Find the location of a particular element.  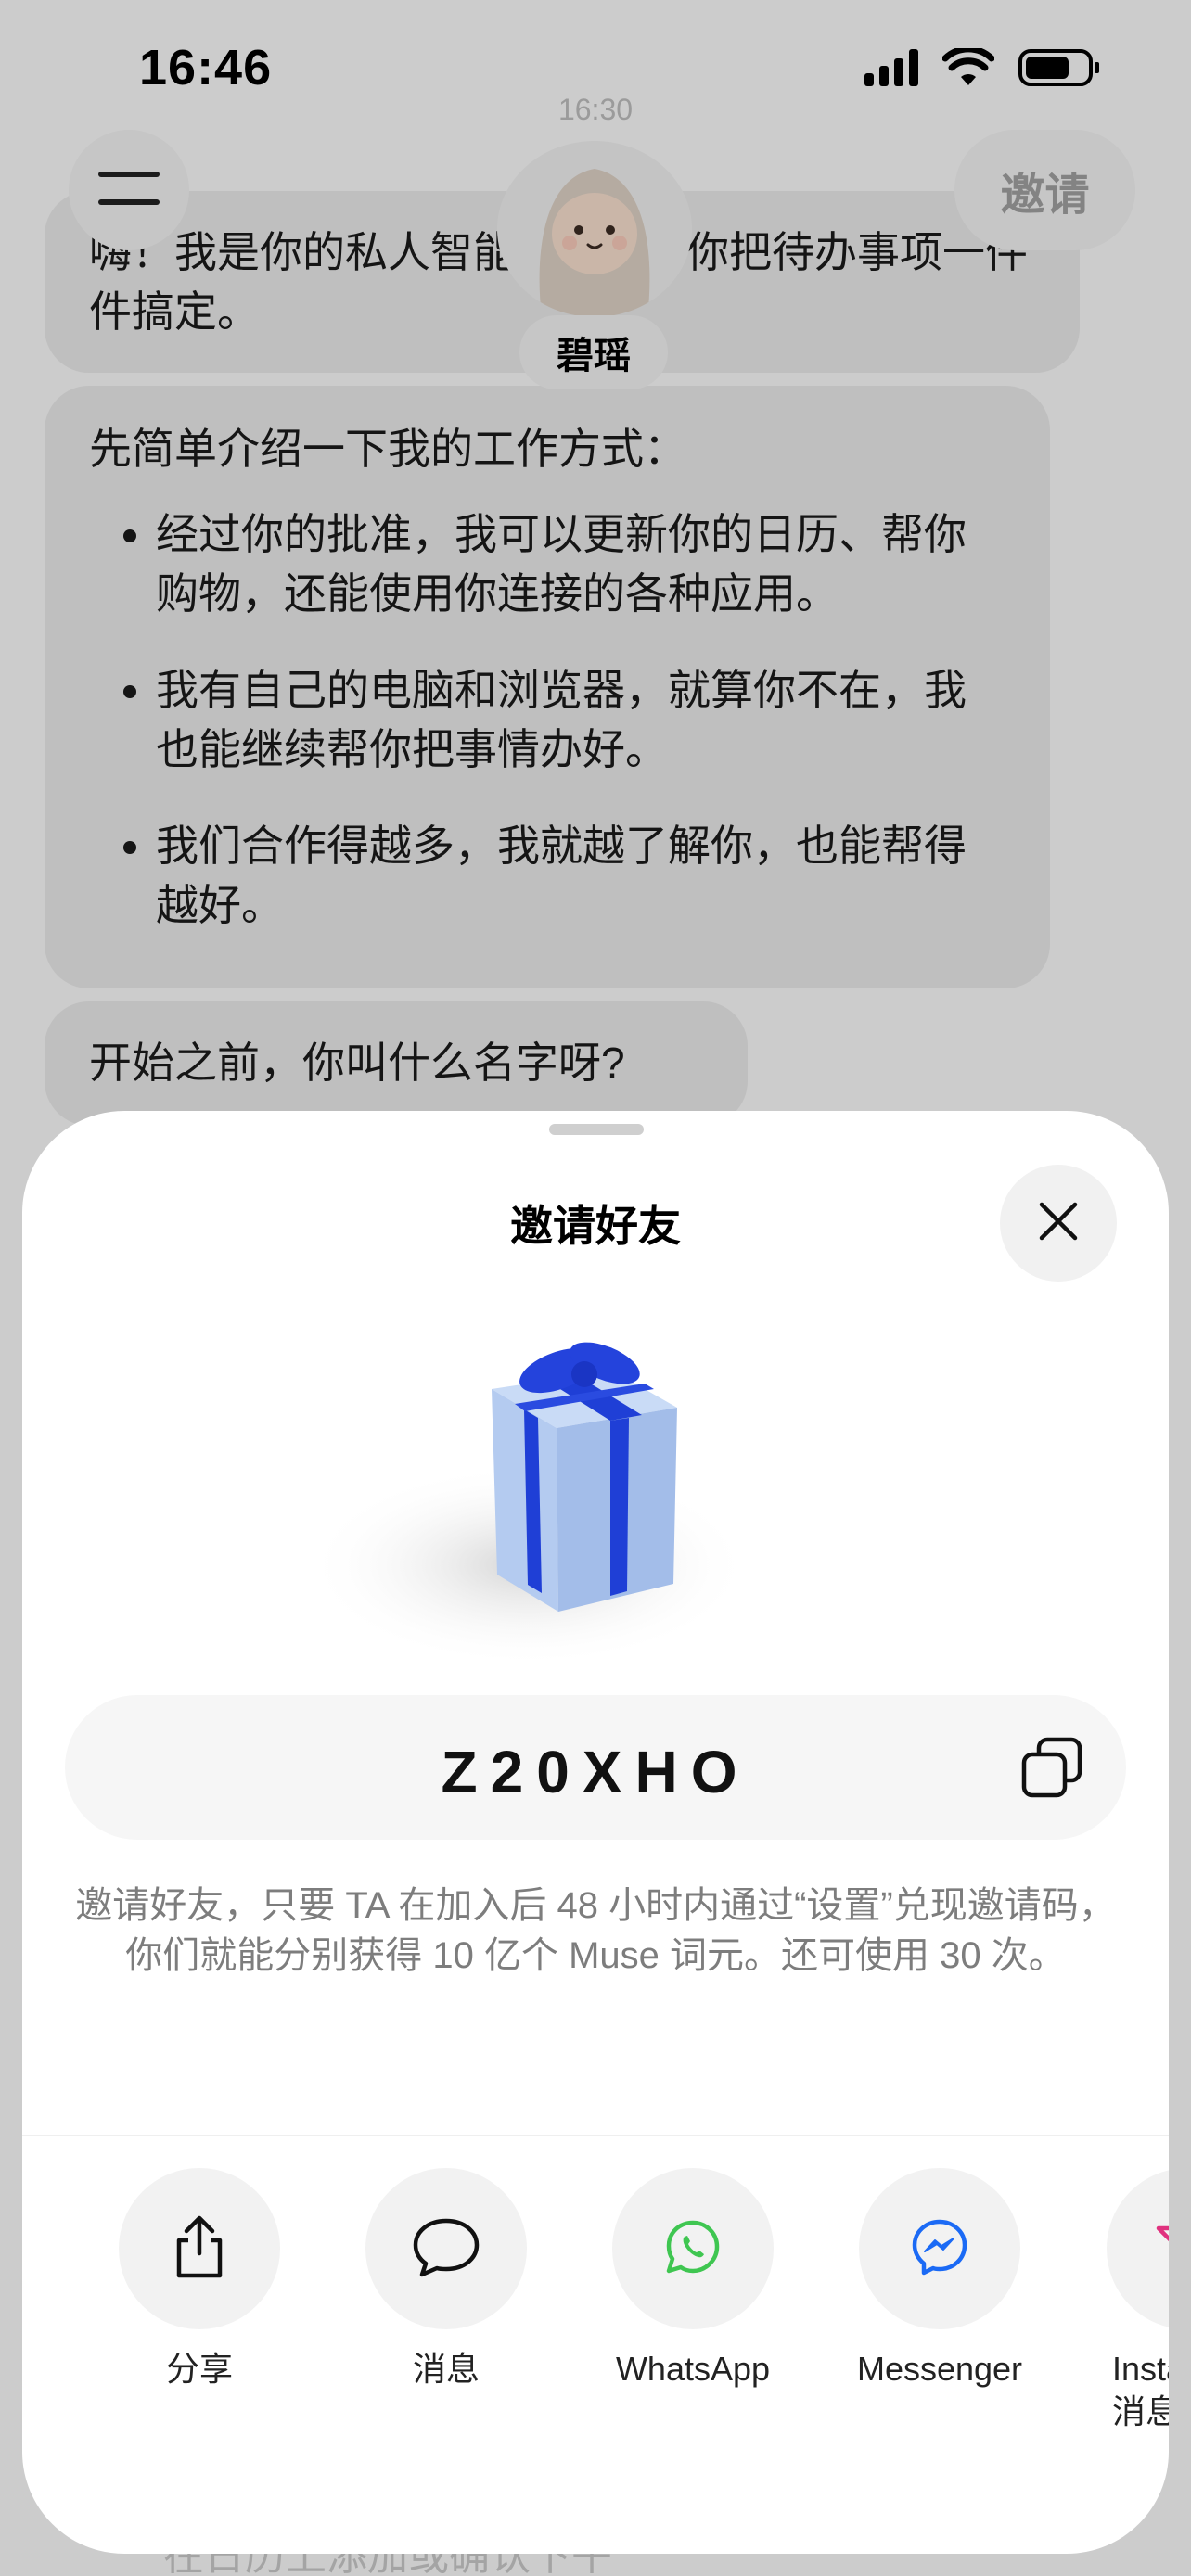

invite-code: Z20XHO is located at coordinates (595, 1772).